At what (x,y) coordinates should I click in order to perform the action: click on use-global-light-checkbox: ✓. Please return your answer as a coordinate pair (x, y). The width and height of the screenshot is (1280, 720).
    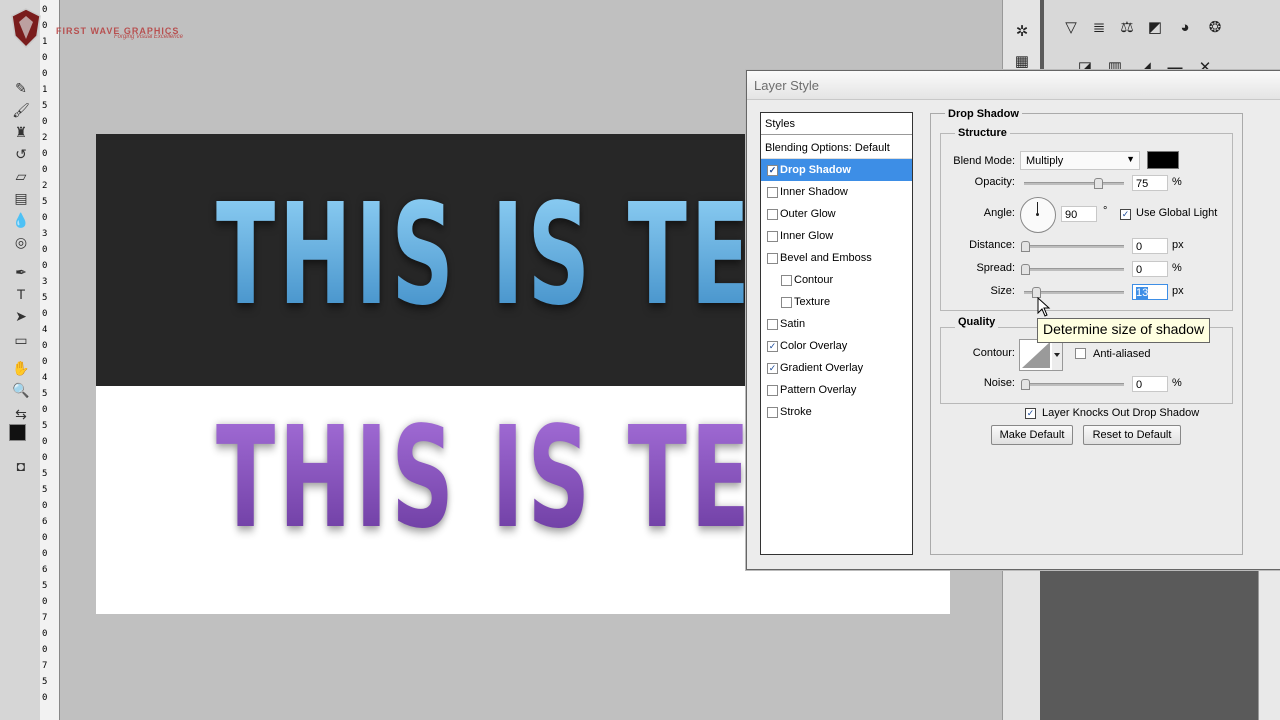
    Looking at the image, I should click on (1125, 214).